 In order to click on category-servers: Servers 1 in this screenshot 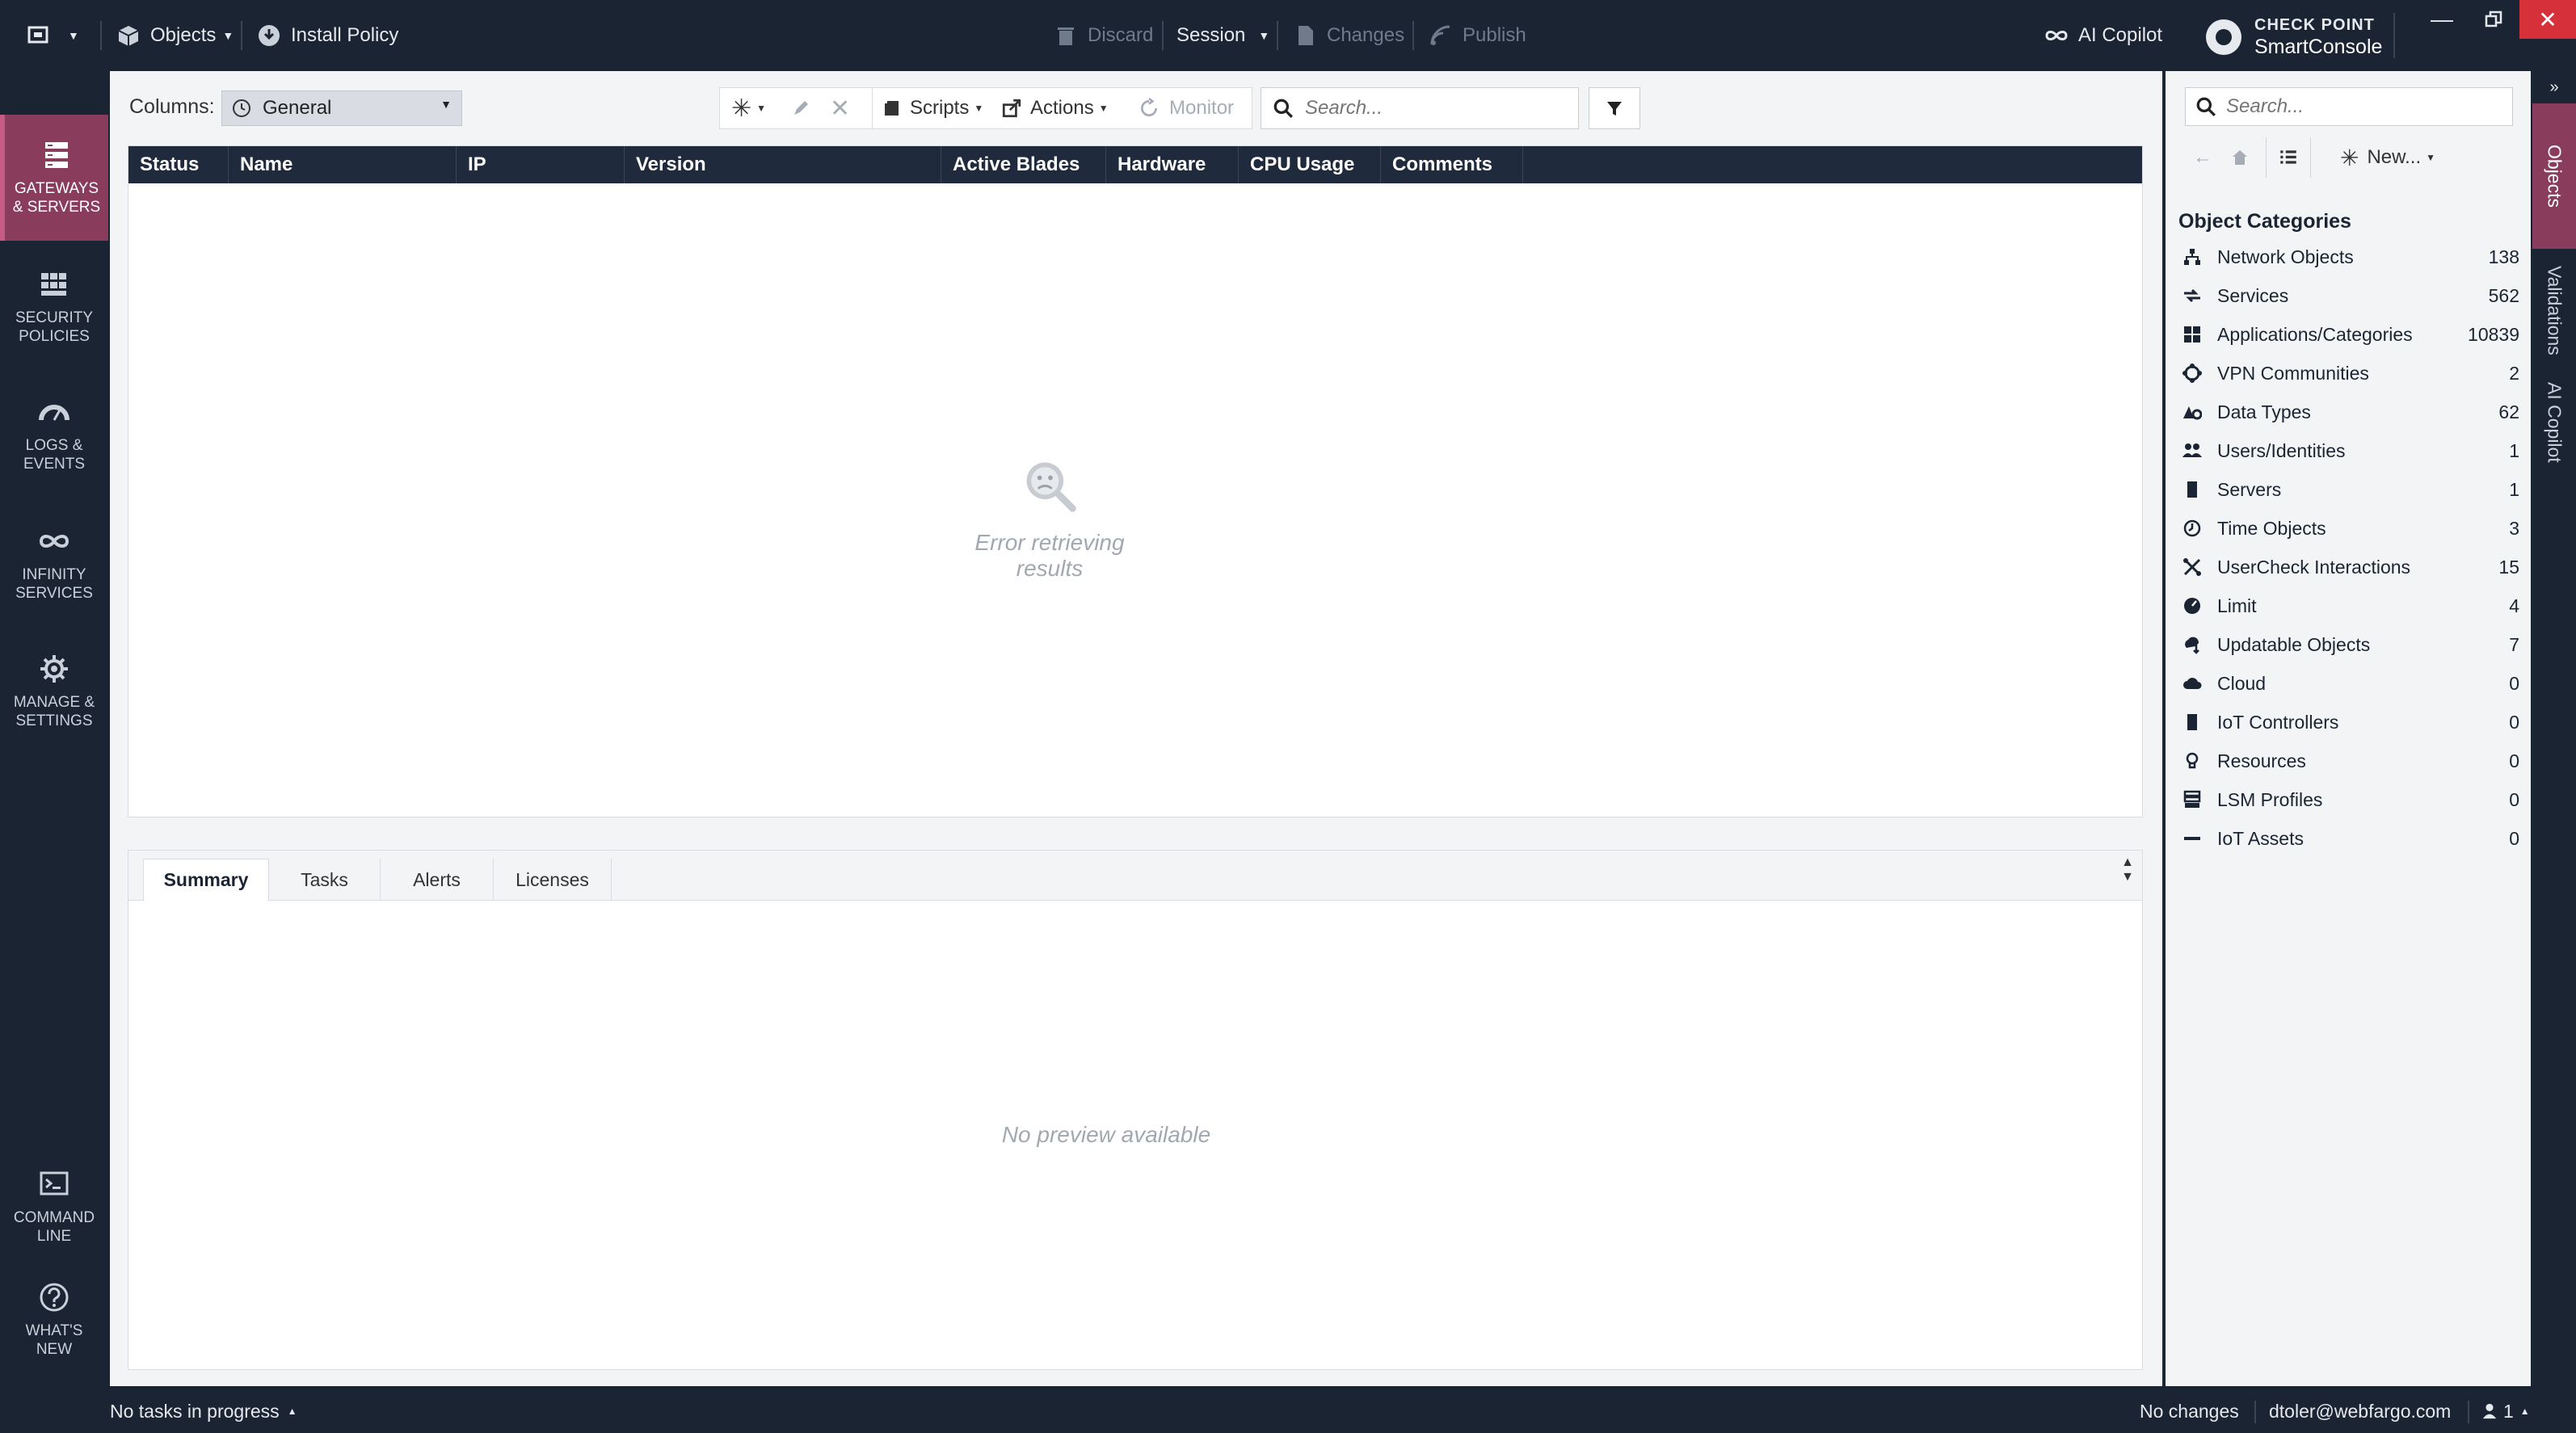, I will do `click(2350, 489)`.